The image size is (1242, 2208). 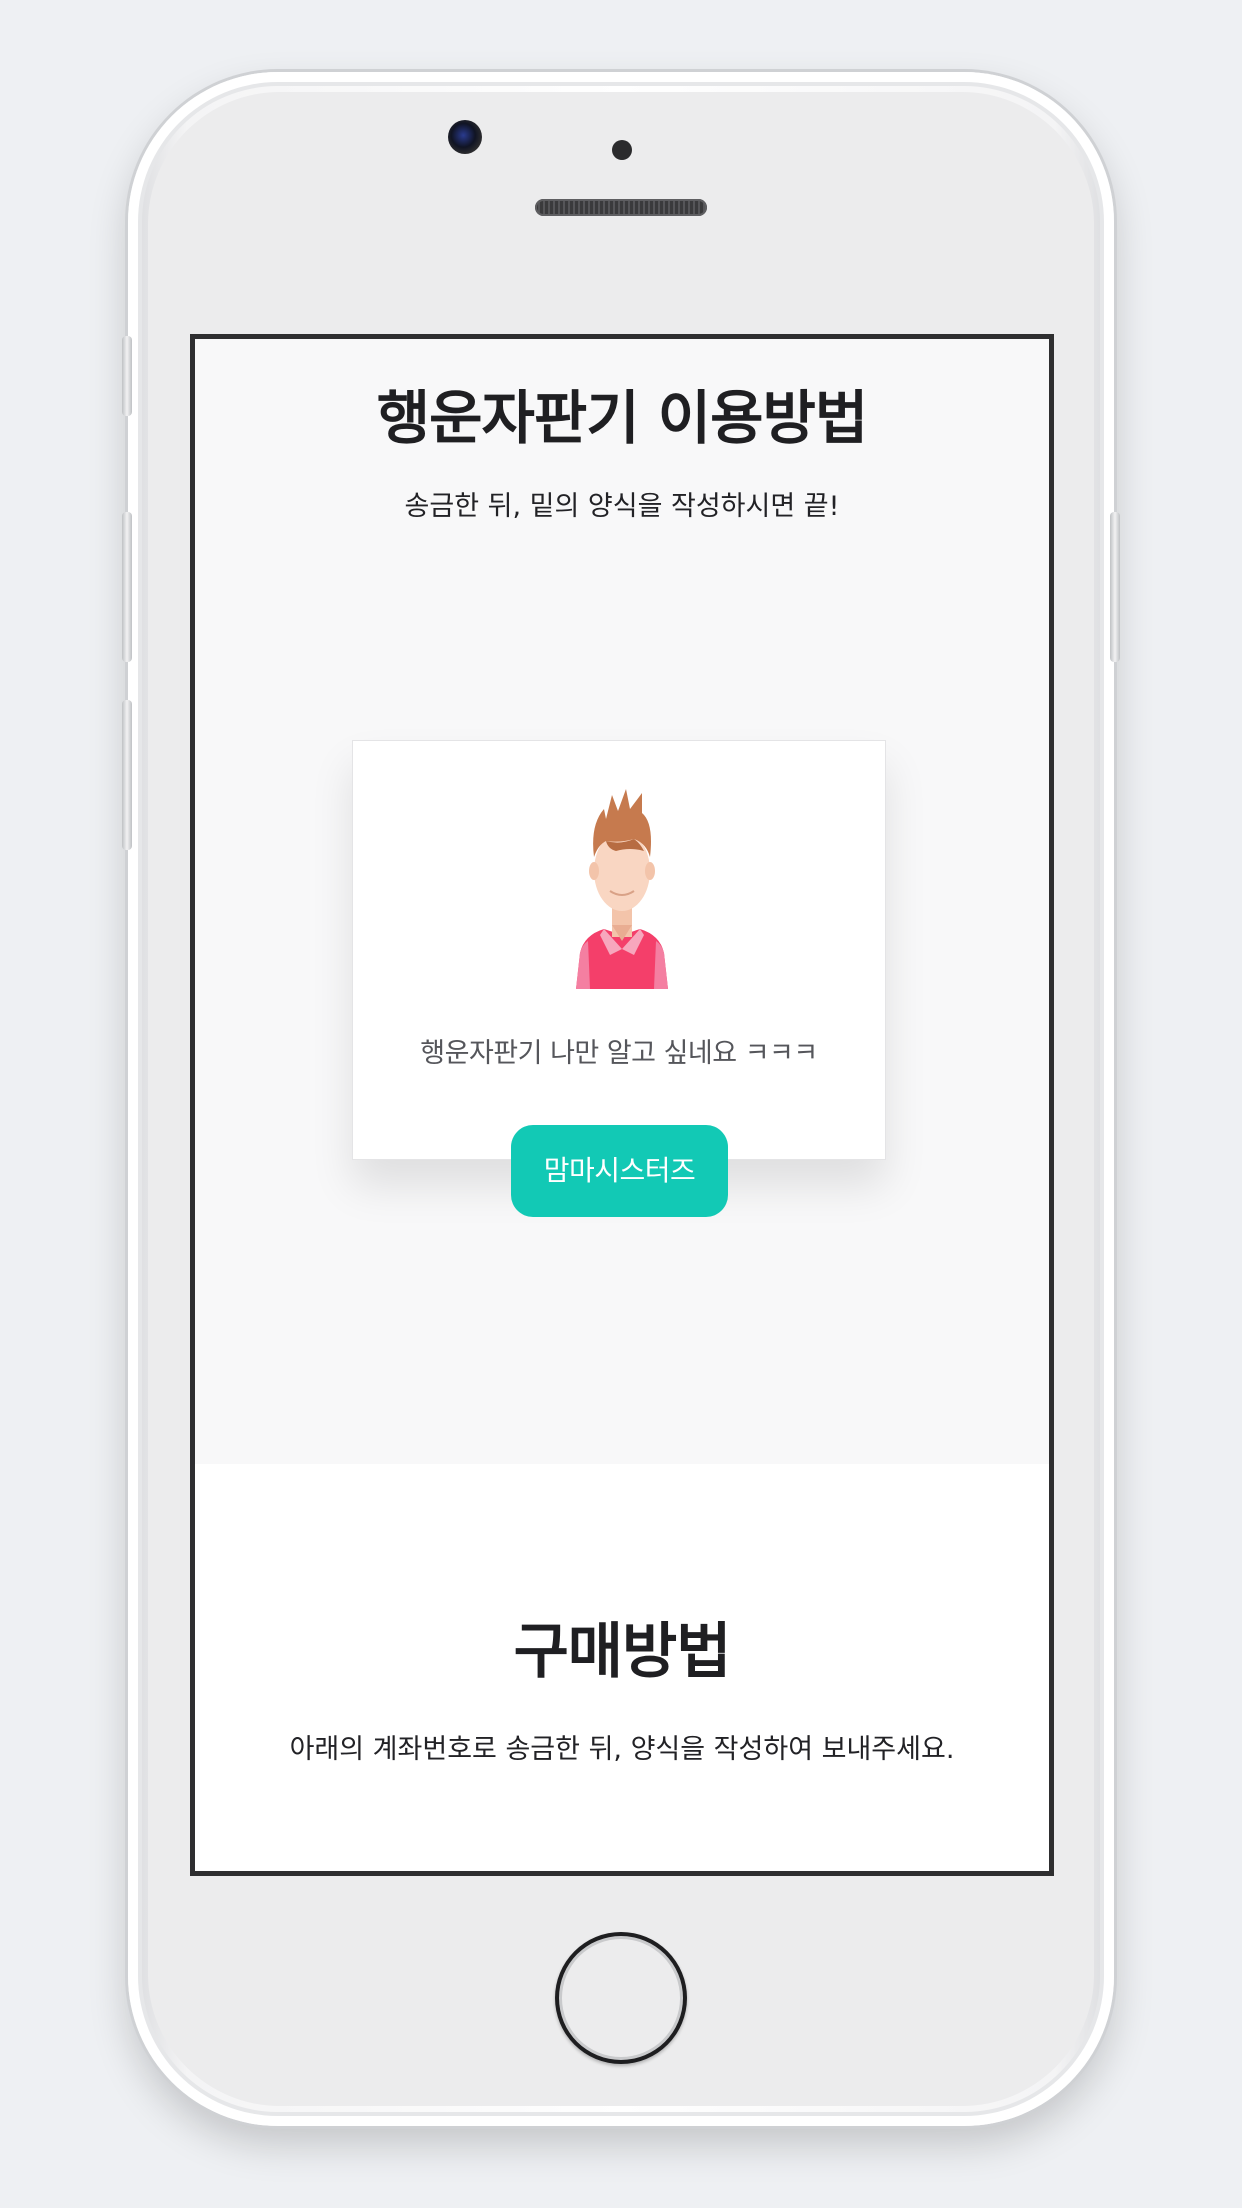 What do you see at coordinates (622, 150) in the screenshot?
I see `proximity-sensor` at bounding box center [622, 150].